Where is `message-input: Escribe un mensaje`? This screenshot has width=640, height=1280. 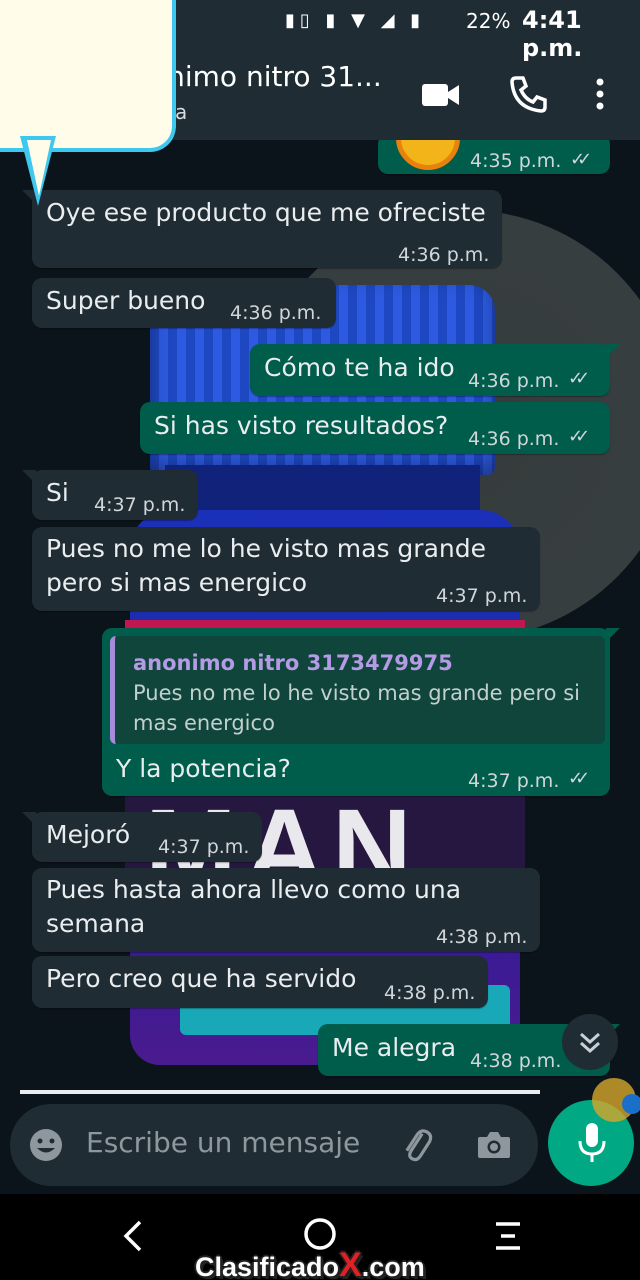
message-input: Escribe un mensaje is located at coordinates (223, 1142).